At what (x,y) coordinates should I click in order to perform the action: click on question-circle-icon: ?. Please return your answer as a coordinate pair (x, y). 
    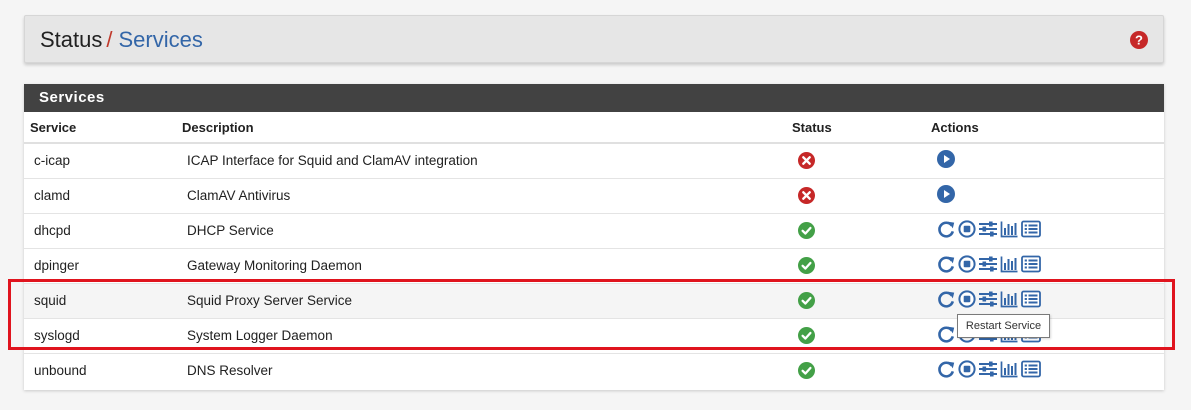
    Looking at the image, I should click on (1139, 40).